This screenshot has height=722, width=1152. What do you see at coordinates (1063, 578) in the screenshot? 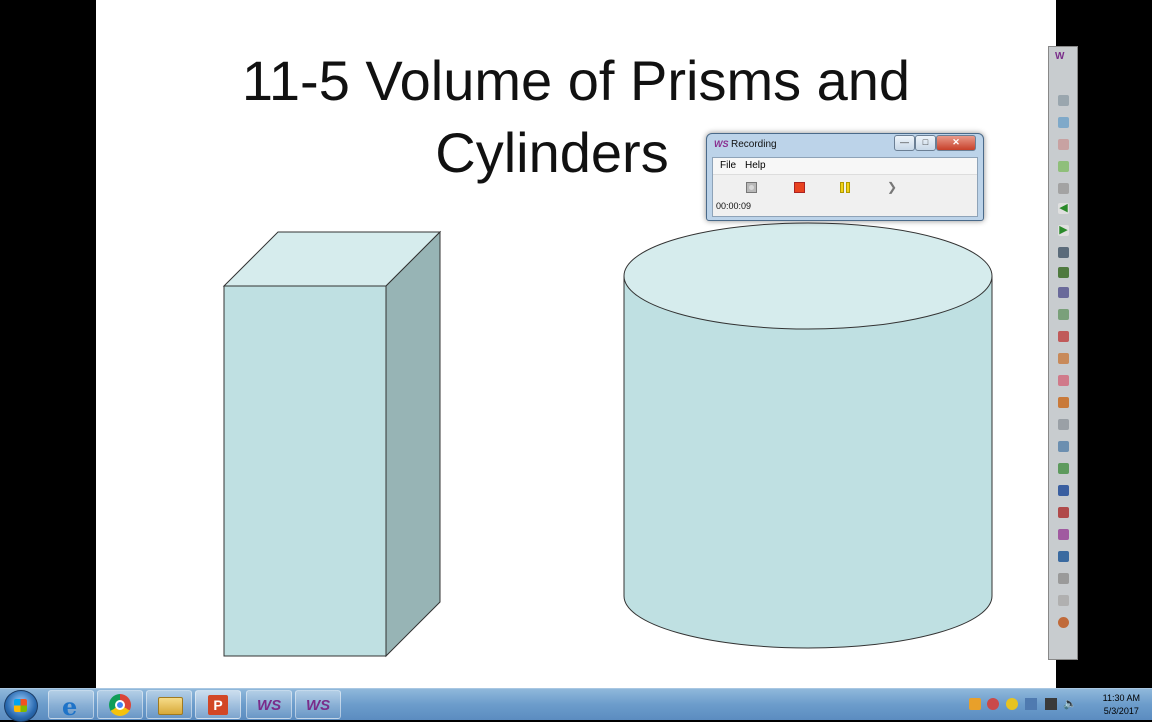
I see `settings-icon` at bounding box center [1063, 578].